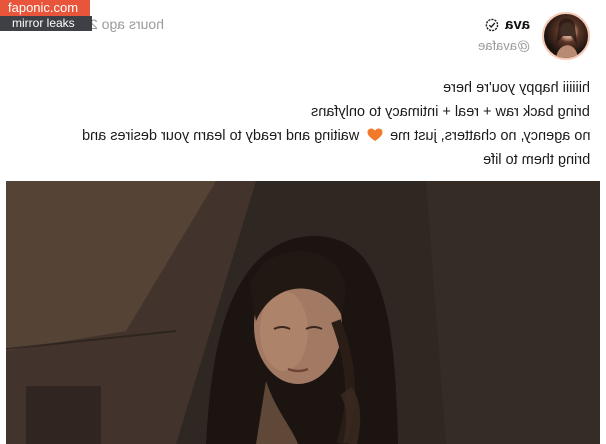 The image size is (606, 444). I want to click on post-line: no agency, no chatters, just me, so click(489, 136).